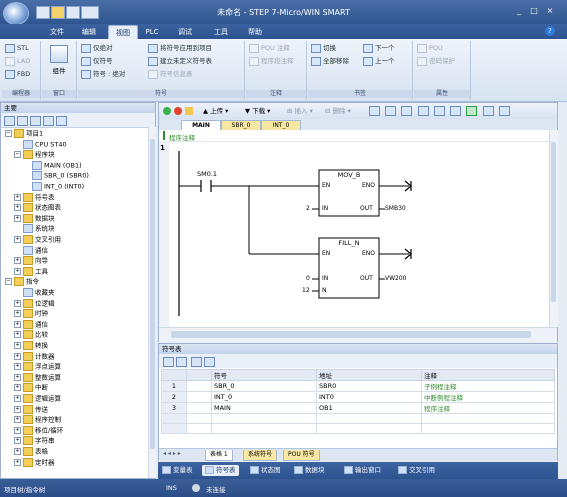 The image size is (567, 497). What do you see at coordinates (34, 303) in the screenshot?
I see `tree-node: + 位逻辑` at bounding box center [34, 303].